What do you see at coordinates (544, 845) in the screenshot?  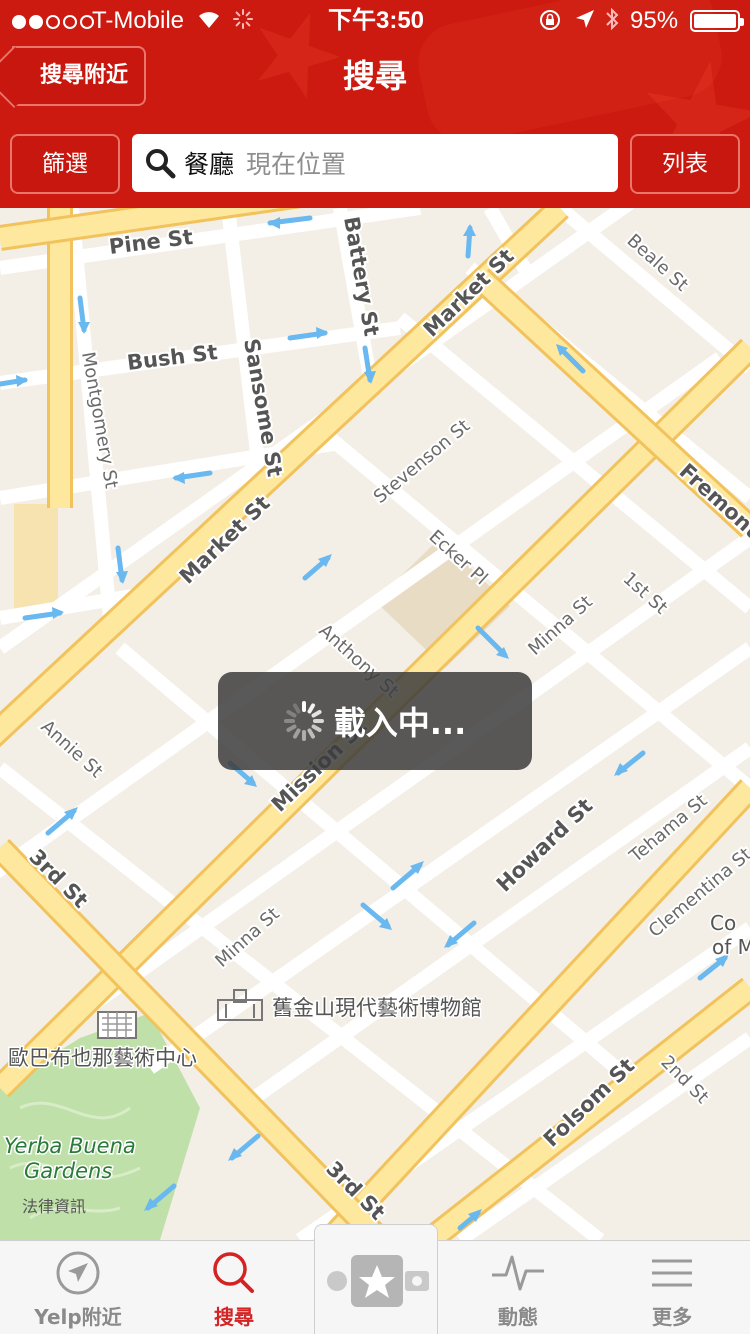 I see `street-label-howard: Howard St` at bounding box center [544, 845].